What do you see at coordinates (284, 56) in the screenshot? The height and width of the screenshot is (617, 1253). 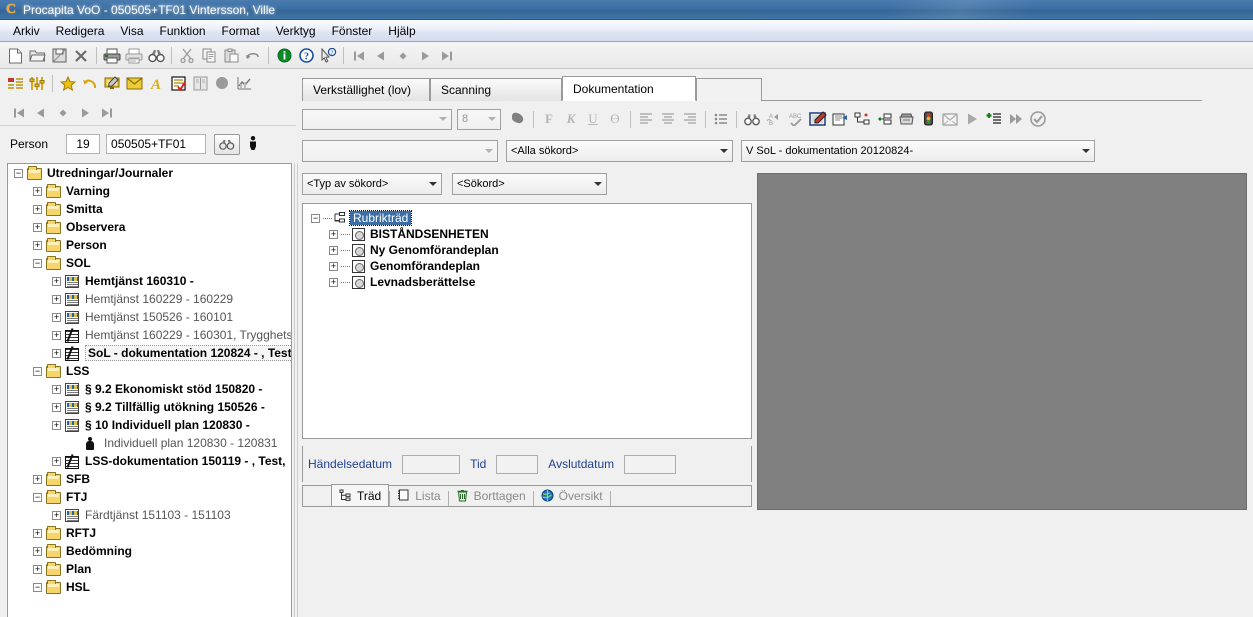 I see `info-icon` at bounding box center [284, 56].